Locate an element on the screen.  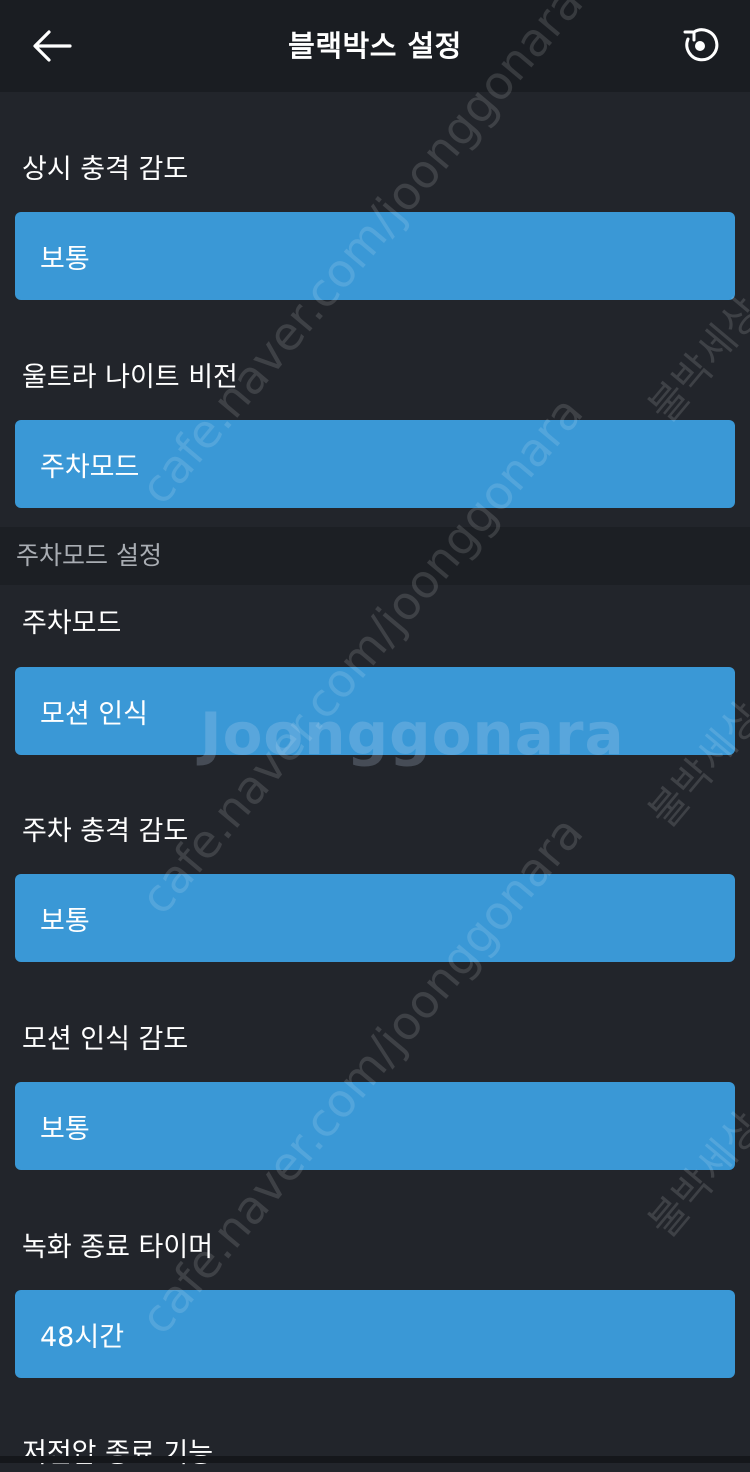
page-title: 블랙박스 설정 is located at coordinates (375, 46).